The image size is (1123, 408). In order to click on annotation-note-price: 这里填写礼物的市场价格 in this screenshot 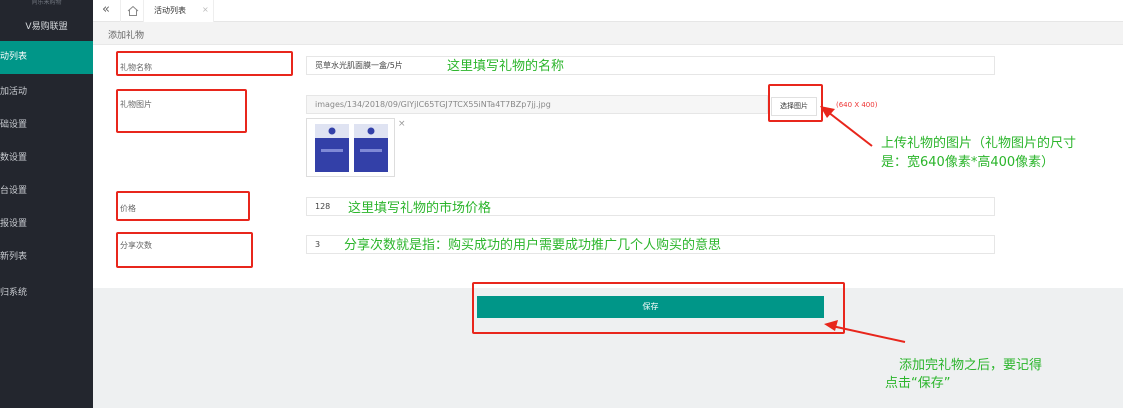, I will do `click(420, 208)`.